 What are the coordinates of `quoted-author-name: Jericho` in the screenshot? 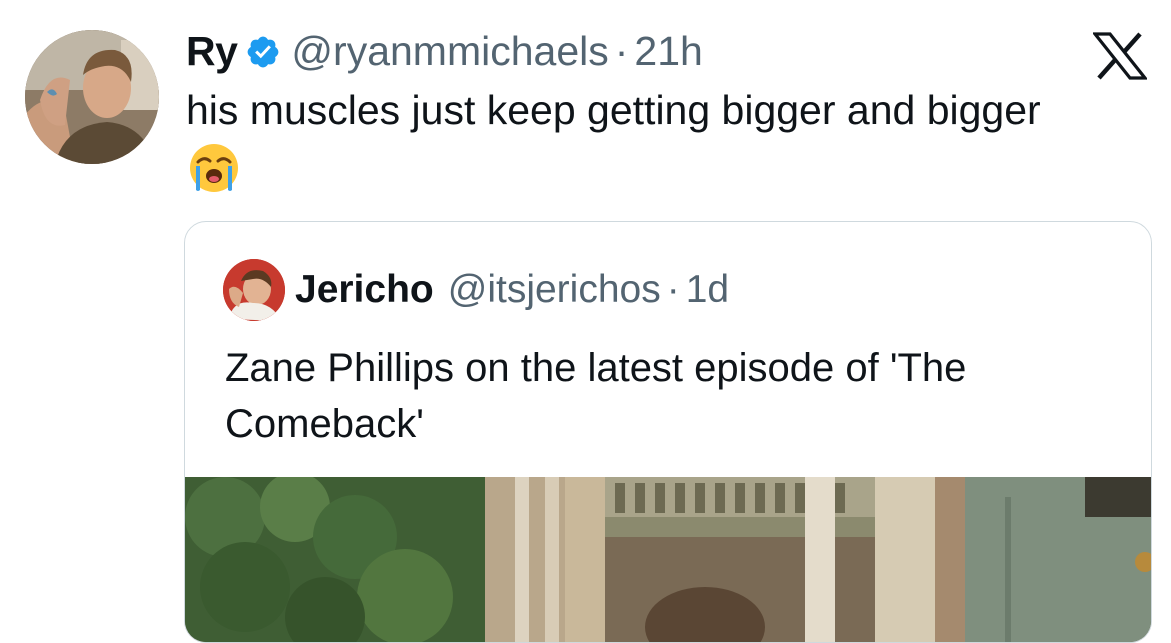 It's located at (364, 290).